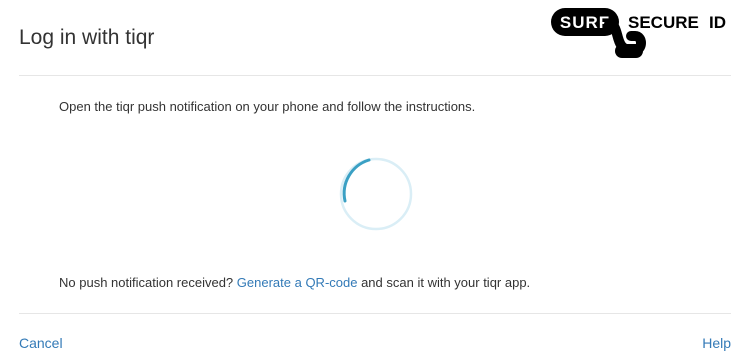 The width and height of the screenshot is (731, 351). What do you see at coordinates (41, 343) in the screenshot?
I see `cancel-link: Cancel` at bounding box center [41, 343].